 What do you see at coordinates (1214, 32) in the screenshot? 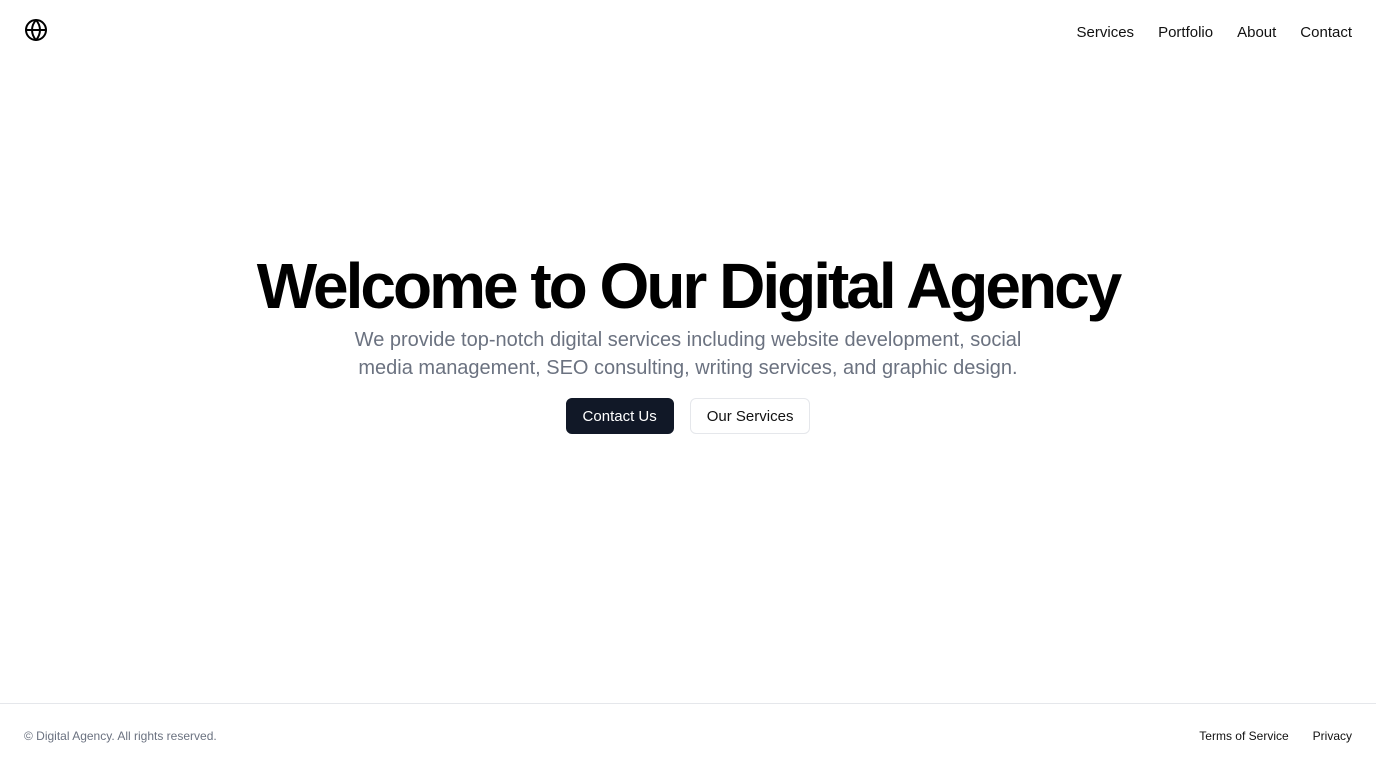
I see `main-nav: Services Portfolio About Contact` at bounding box center [1214, 32].